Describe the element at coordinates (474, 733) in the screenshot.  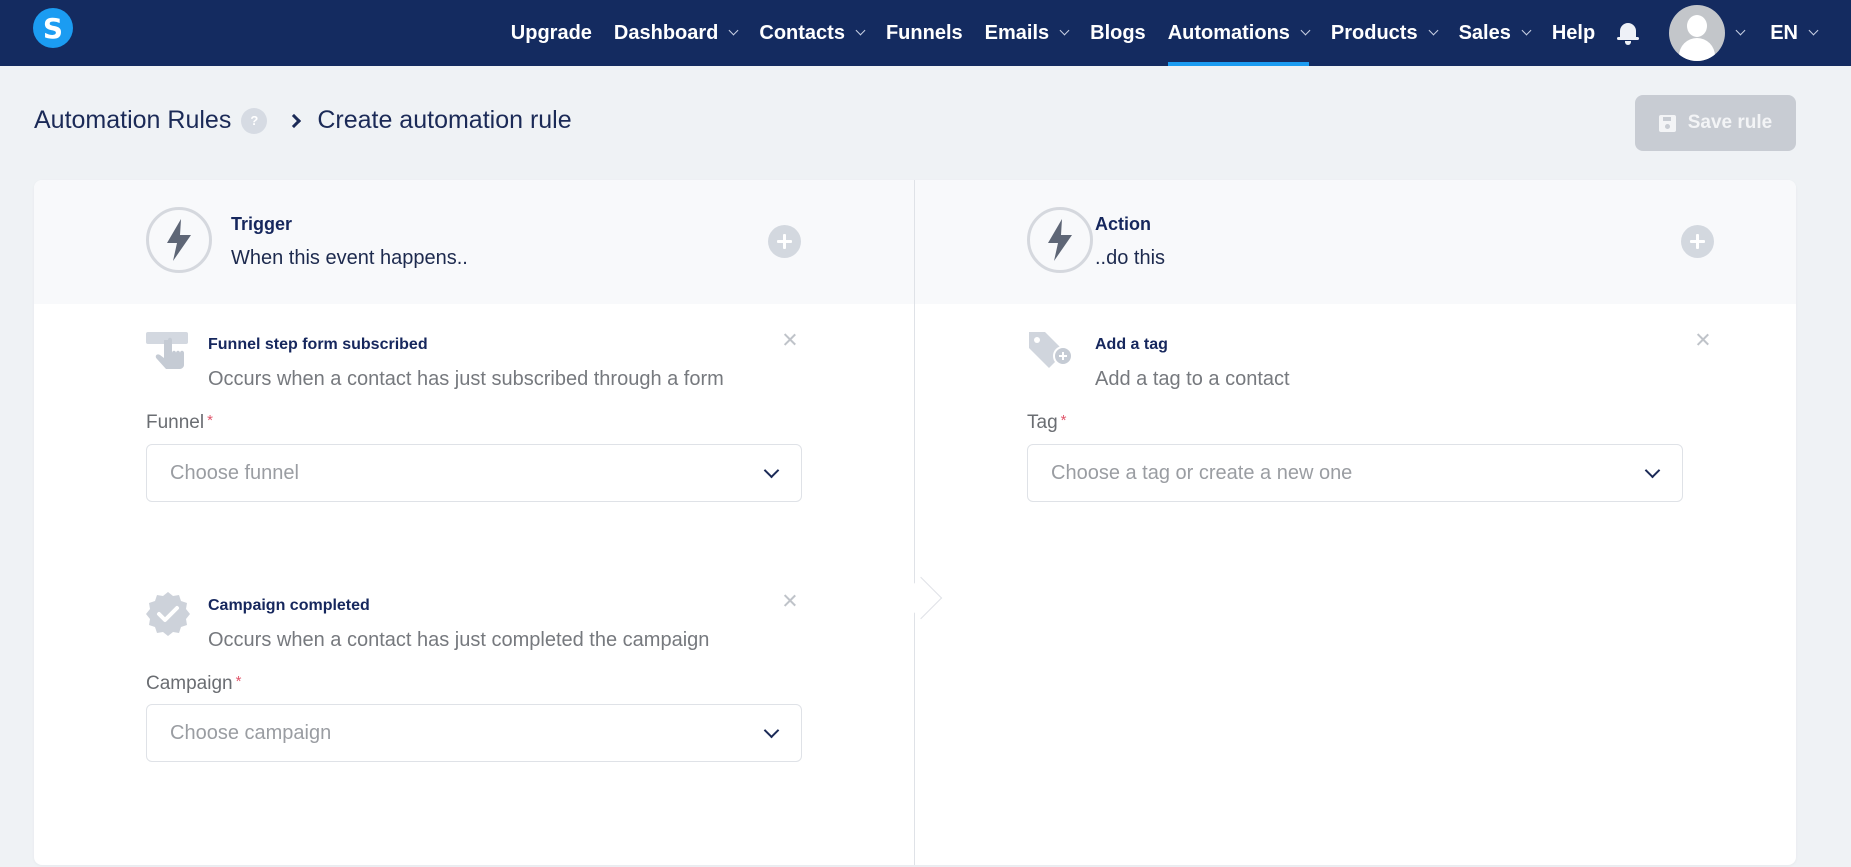
I see `campaign-select: Choose campaign` at that location.